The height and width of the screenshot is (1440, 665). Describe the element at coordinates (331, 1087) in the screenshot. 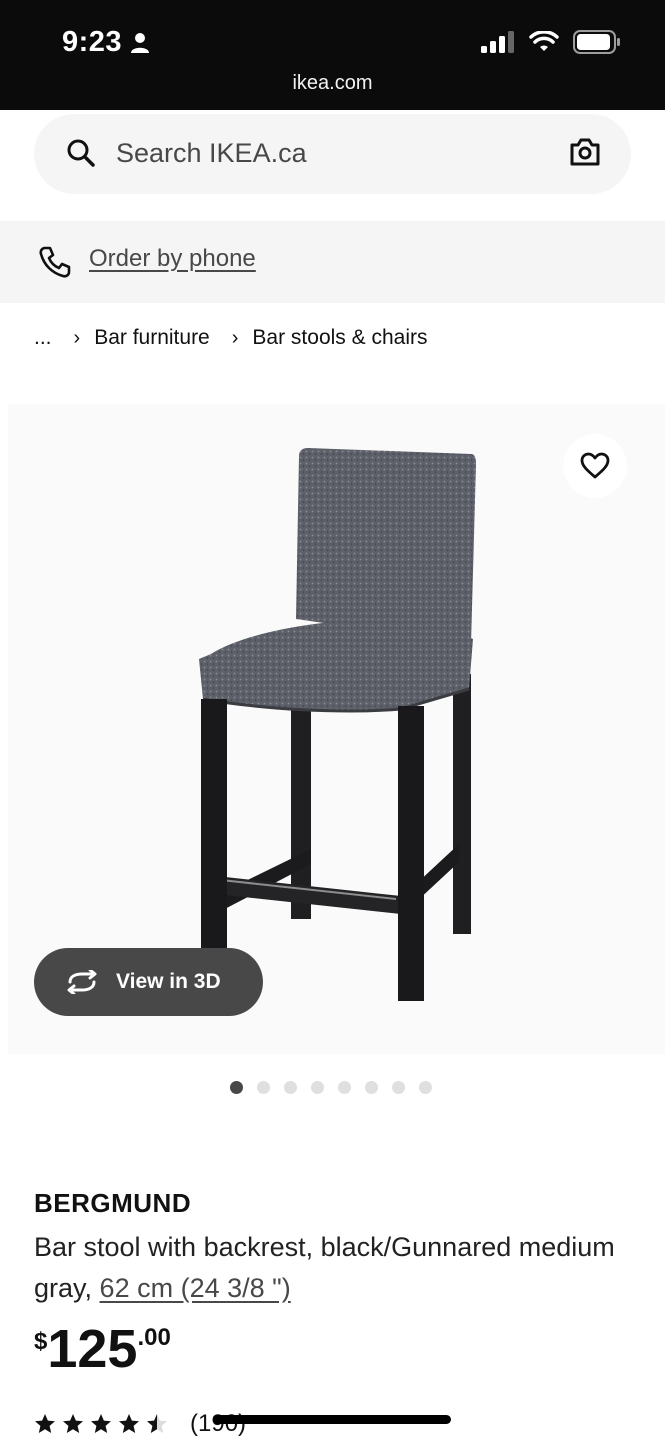

I see `gallery-pagination` at that location.